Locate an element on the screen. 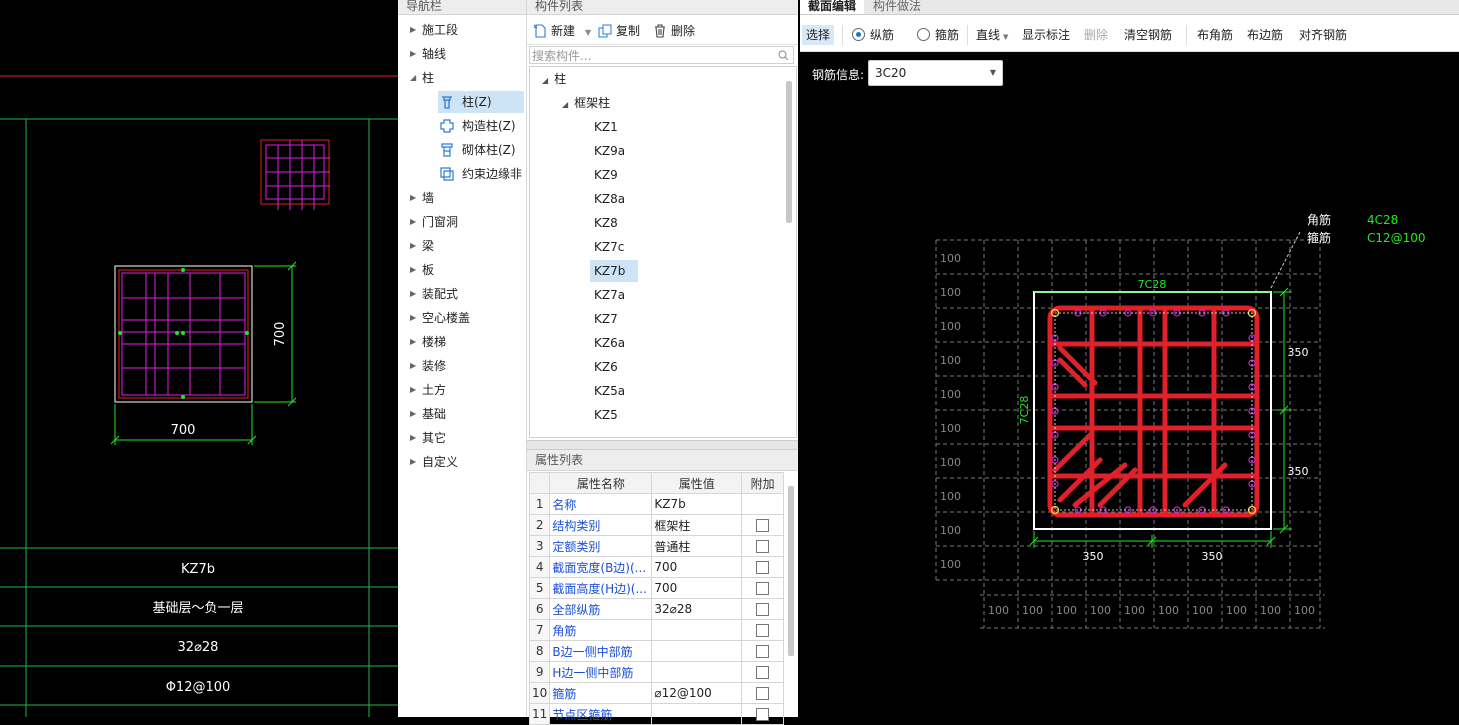 The height and width of the screenshot is (725, 1459). align-rebar-button: 对齐钢筋 is located at coordinates (1323, 35).